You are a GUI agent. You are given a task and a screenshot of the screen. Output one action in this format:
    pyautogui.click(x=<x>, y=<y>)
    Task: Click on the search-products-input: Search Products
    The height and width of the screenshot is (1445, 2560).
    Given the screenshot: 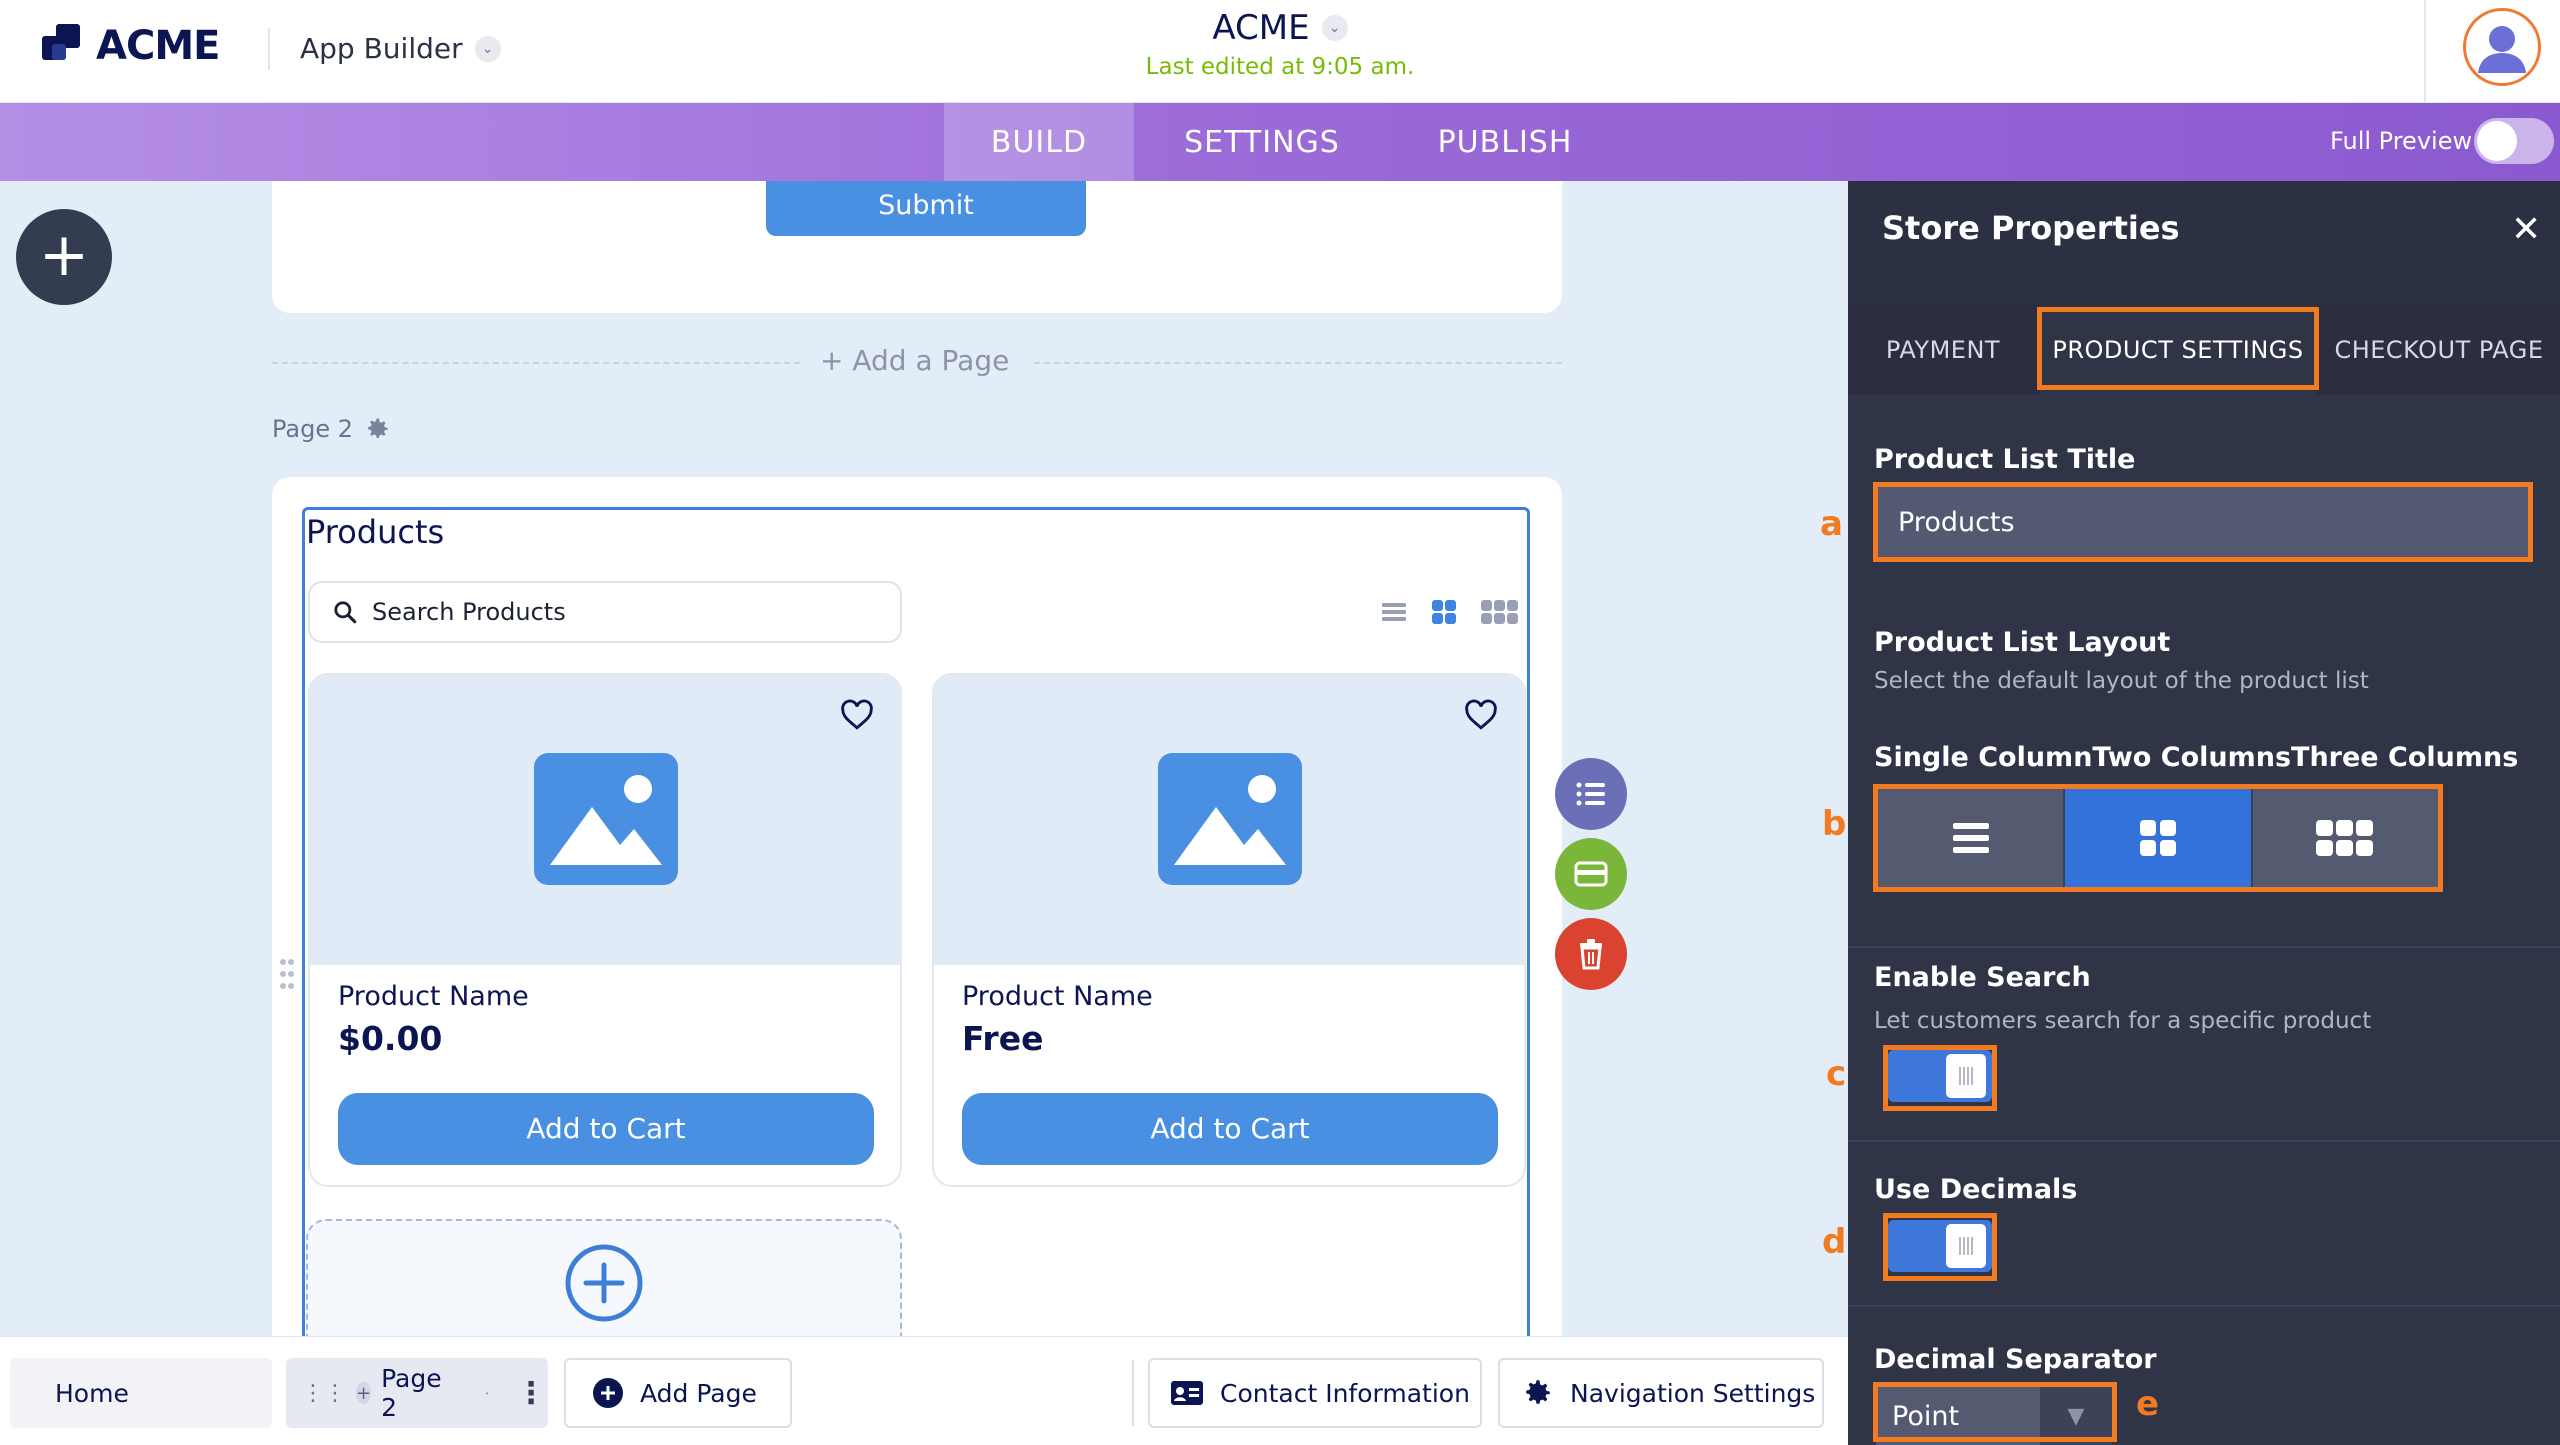 What is the action you would take?
    pyautogui.click(x=605, y=612)
    